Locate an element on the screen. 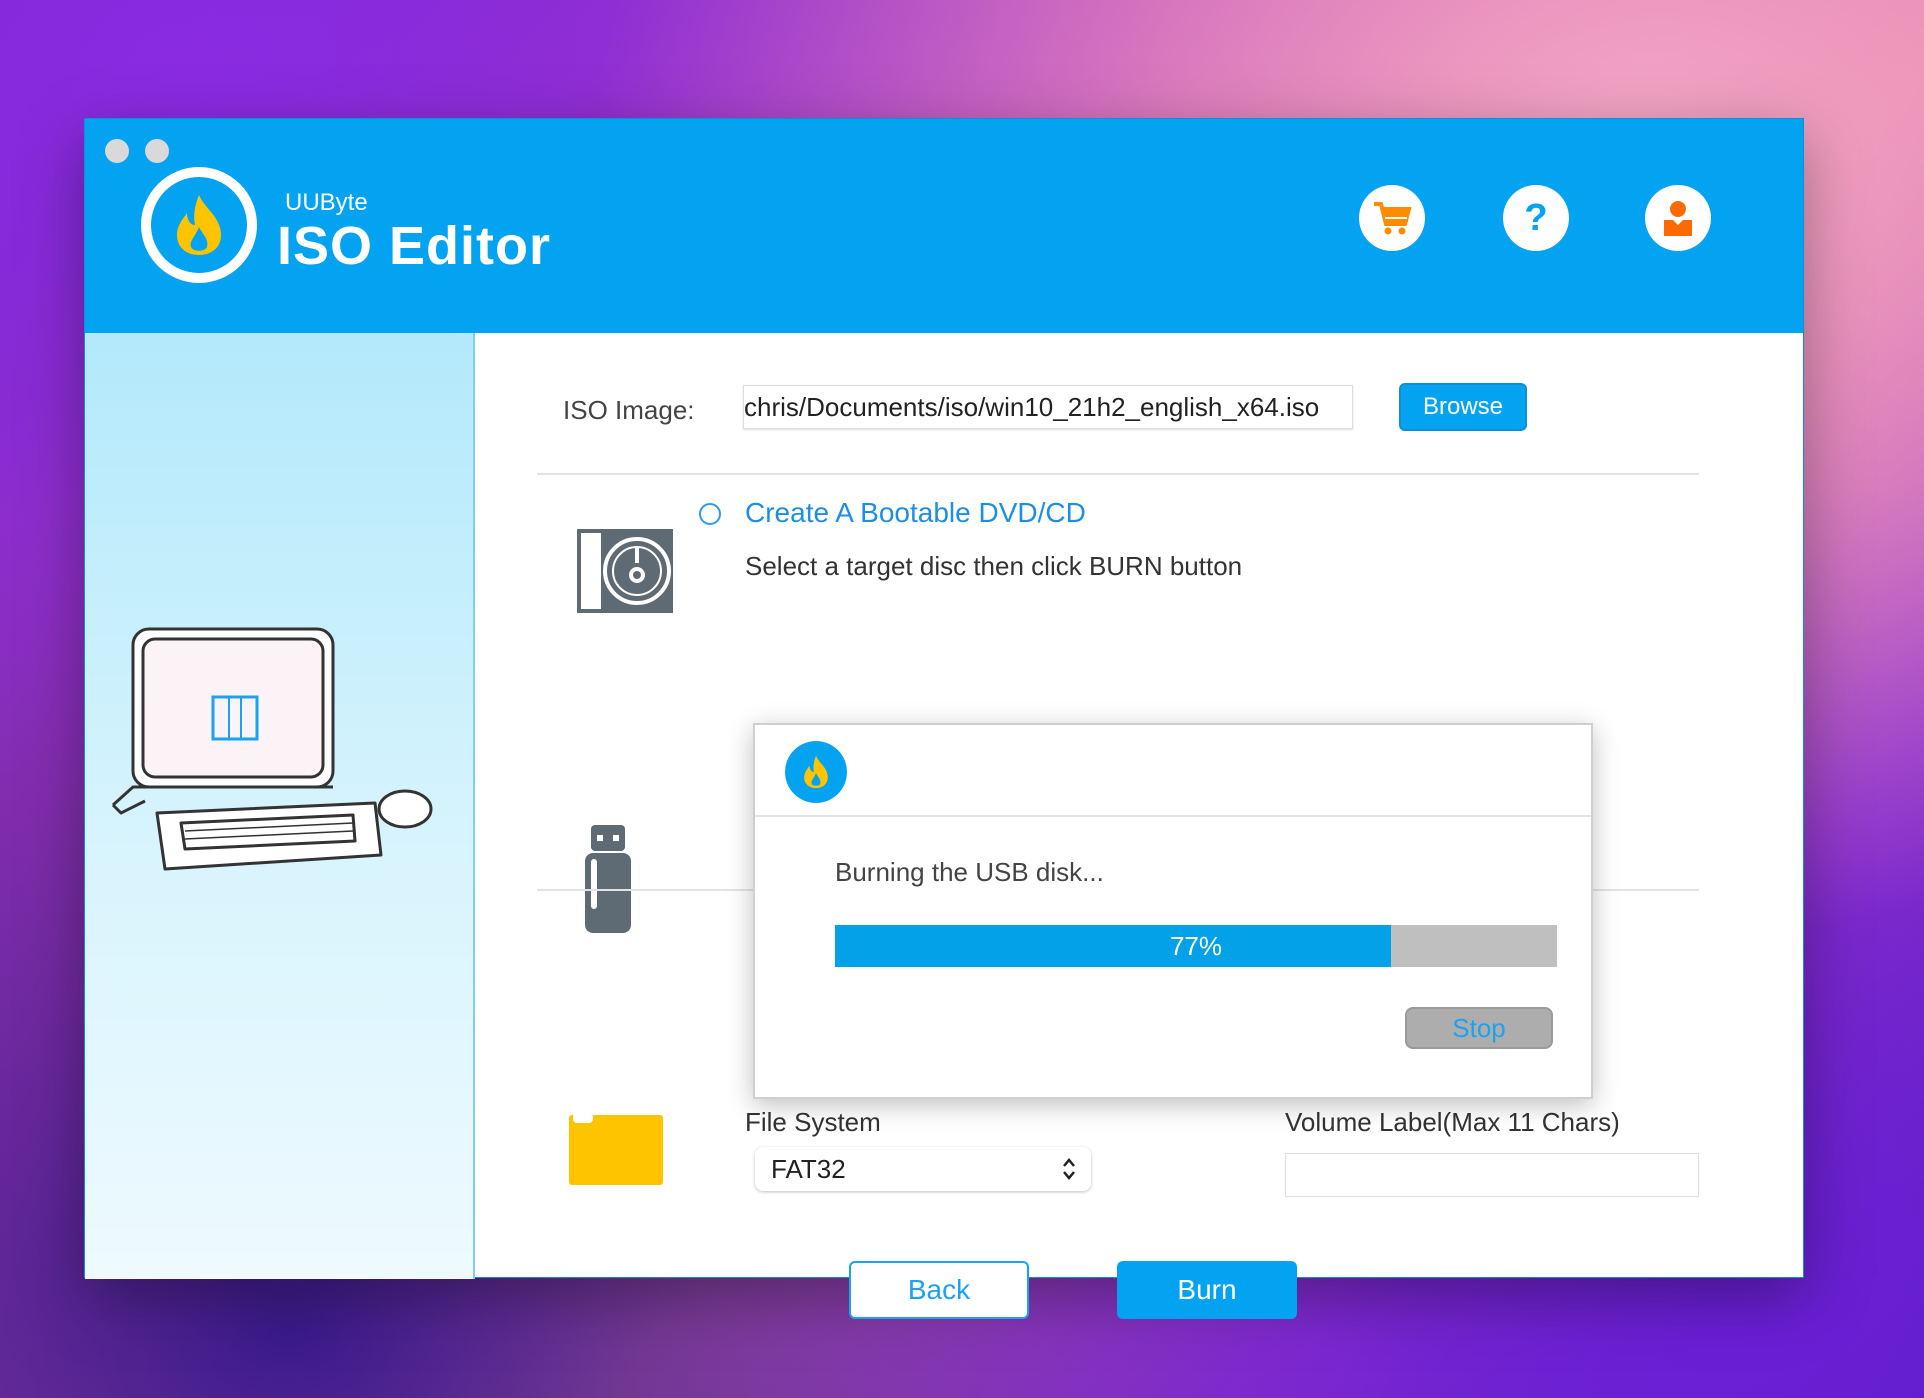 The image size is (1924, 1398). burn-button: Burn is located at coordinates (1207, 1290).